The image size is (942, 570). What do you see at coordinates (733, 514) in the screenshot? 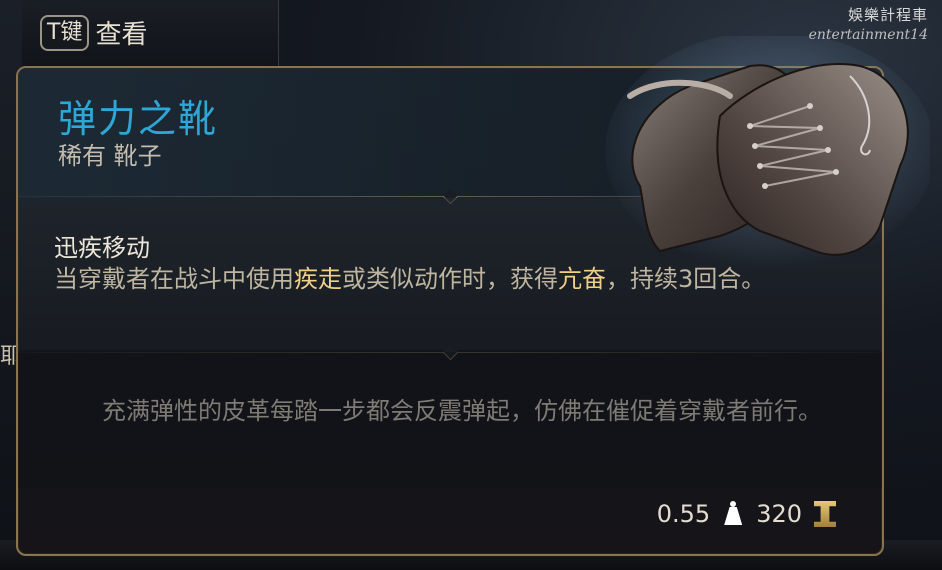
I see `weight-icon` at bounding box center [733, 514].